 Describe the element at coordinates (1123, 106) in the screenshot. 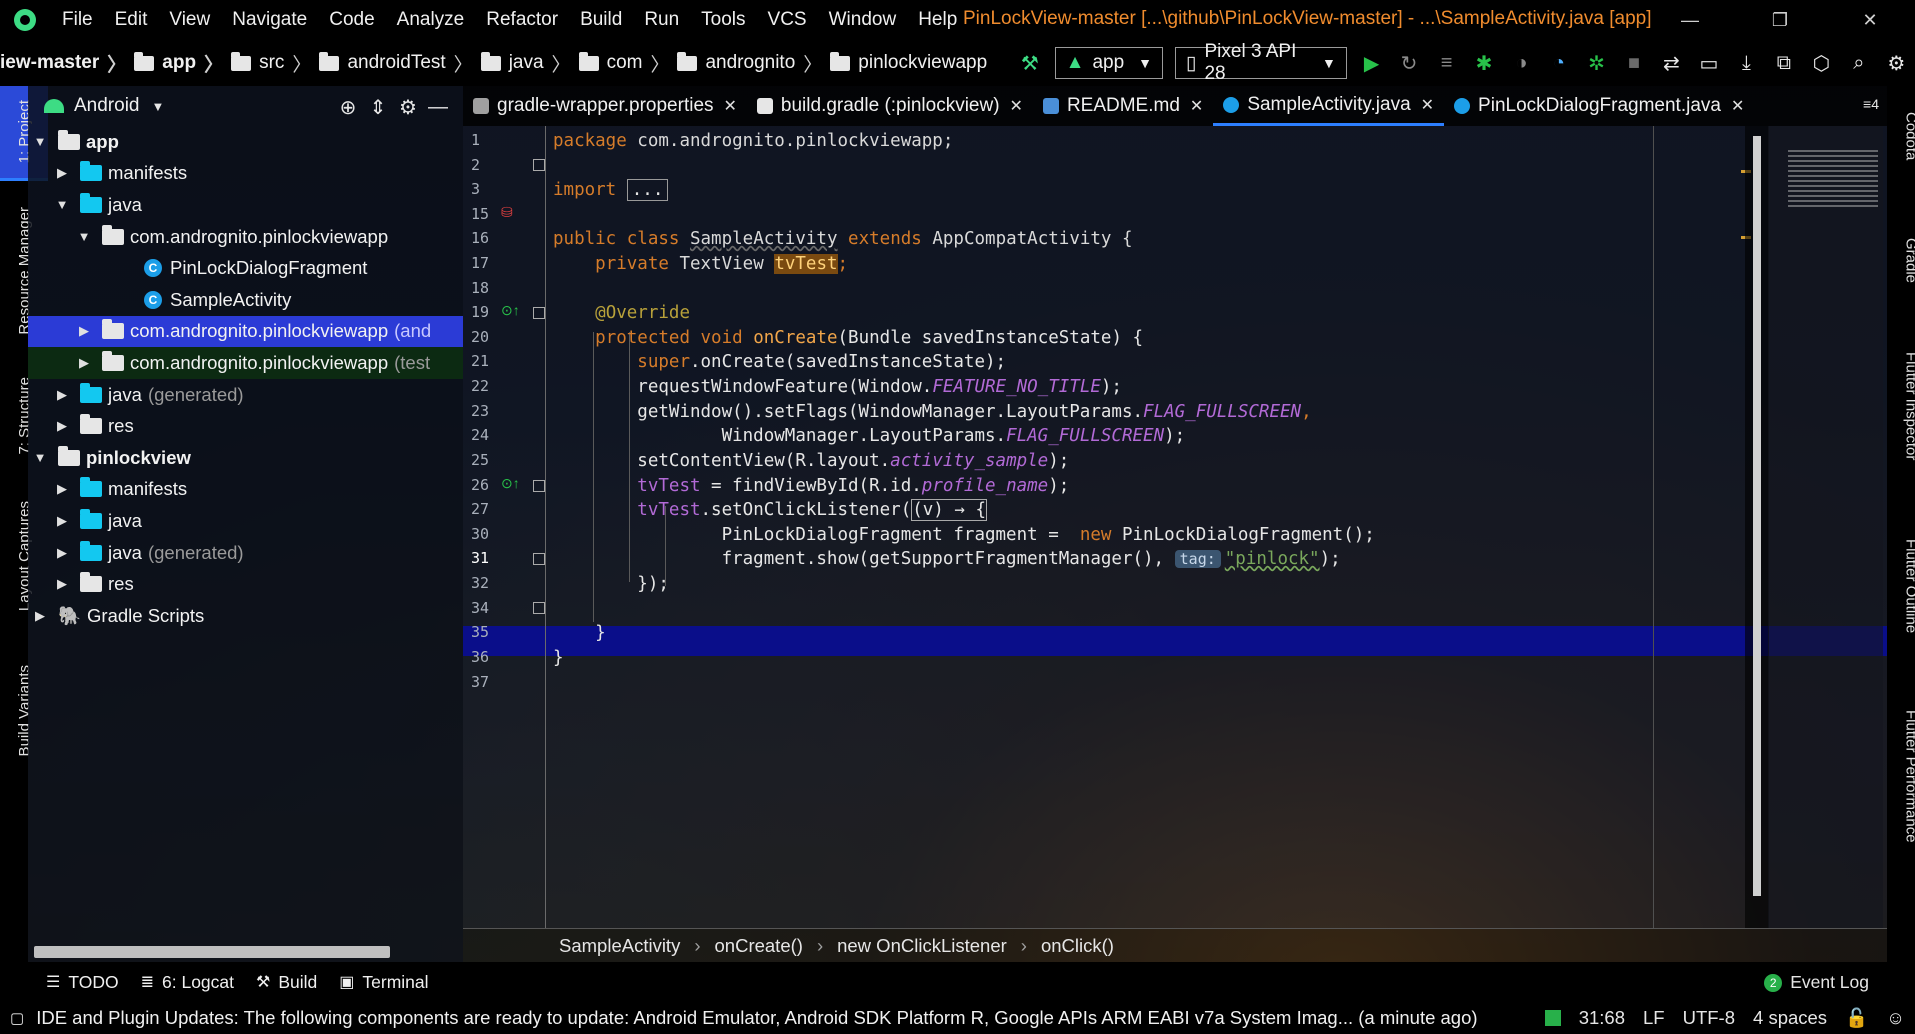

I see `tab-readme: README.md ✕` at that location.